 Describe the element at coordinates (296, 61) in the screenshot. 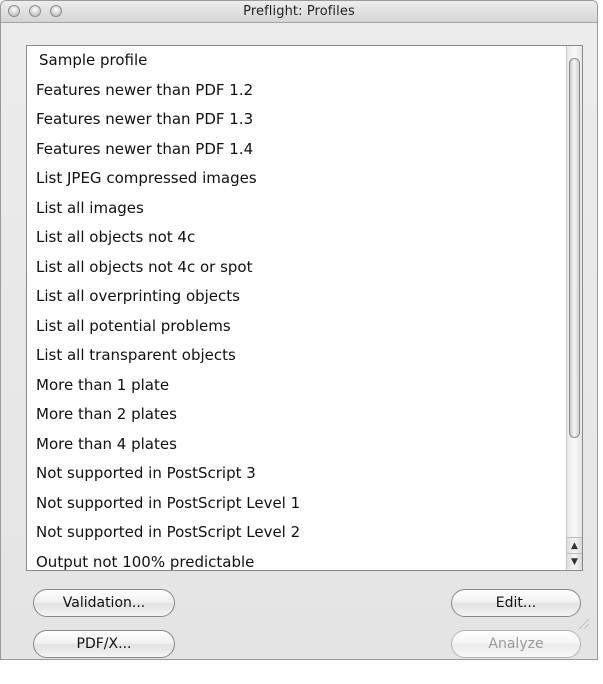

I see `profile-list-item: Sample profile` at that location.